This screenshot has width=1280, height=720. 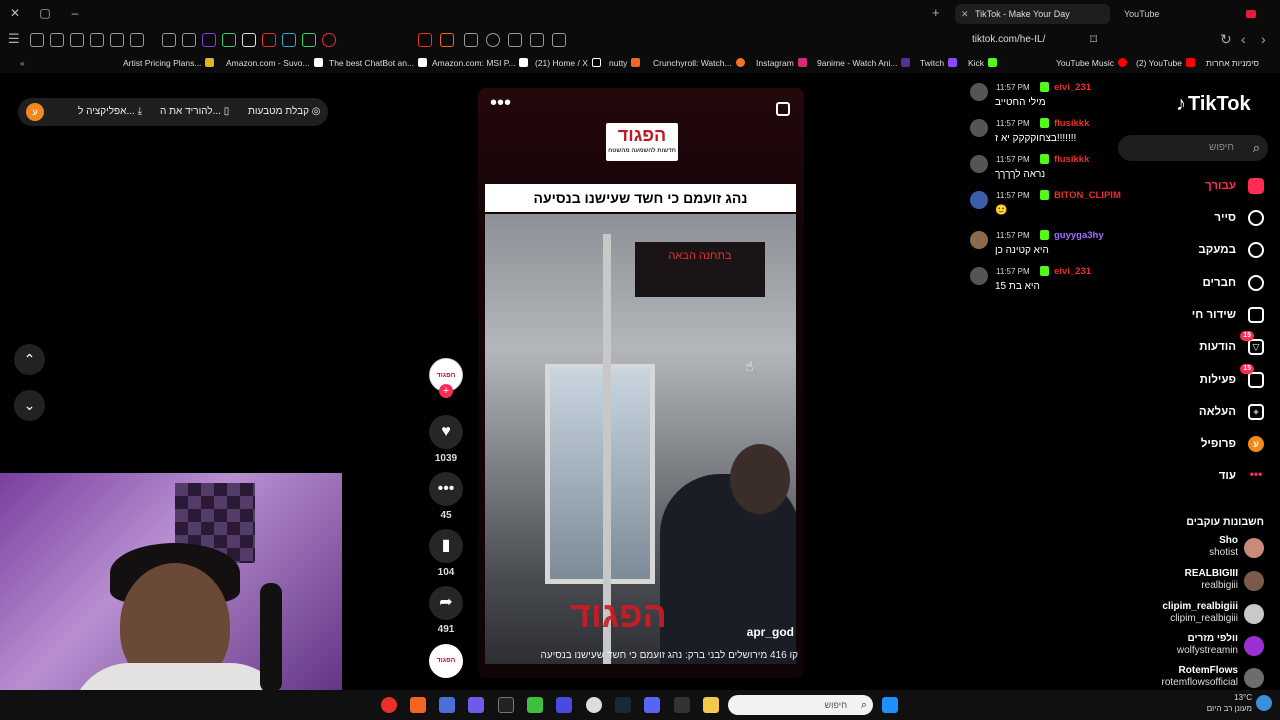 What do you see at coordinates (1214, 344) in the screenshot?
I see `sidebar-item-messages: הודעות ▽ 15` at bounding box center [1214, 344].